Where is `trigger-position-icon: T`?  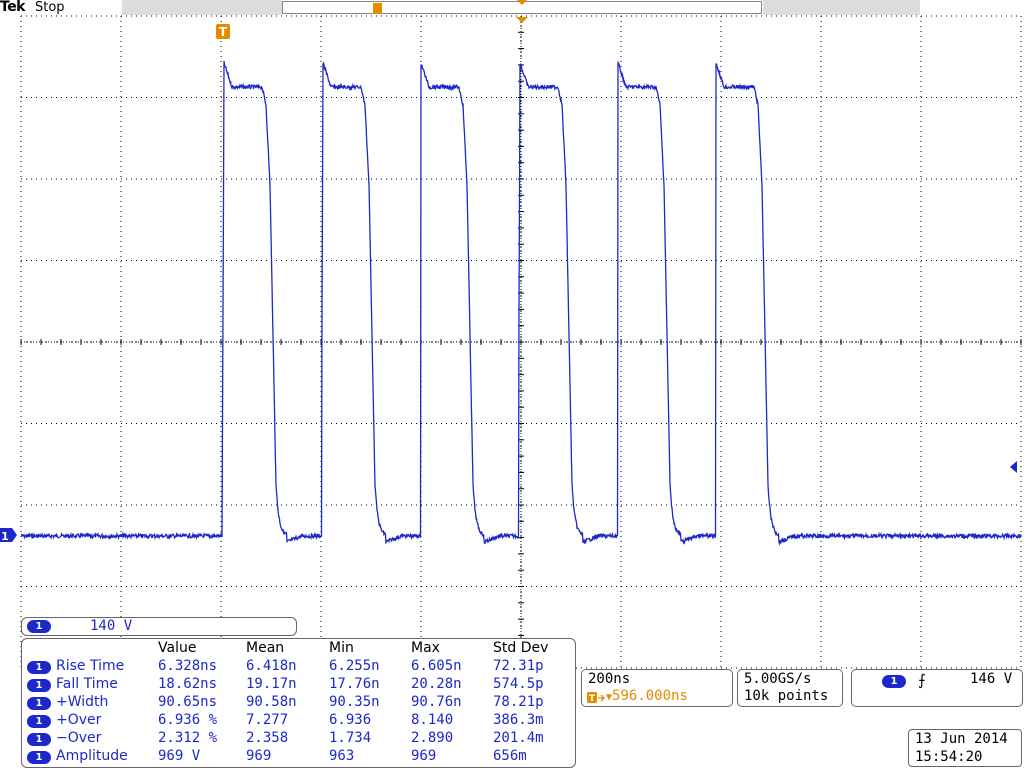 trigger-position-icon: T is located at coordinates (223, 31).